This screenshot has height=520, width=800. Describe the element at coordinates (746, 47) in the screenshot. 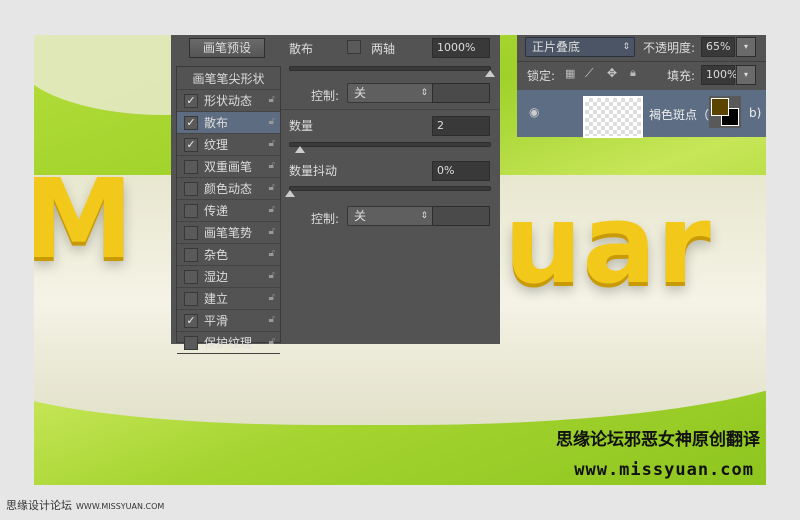

I see `opacity-dropdown-button: ▾` at that location.